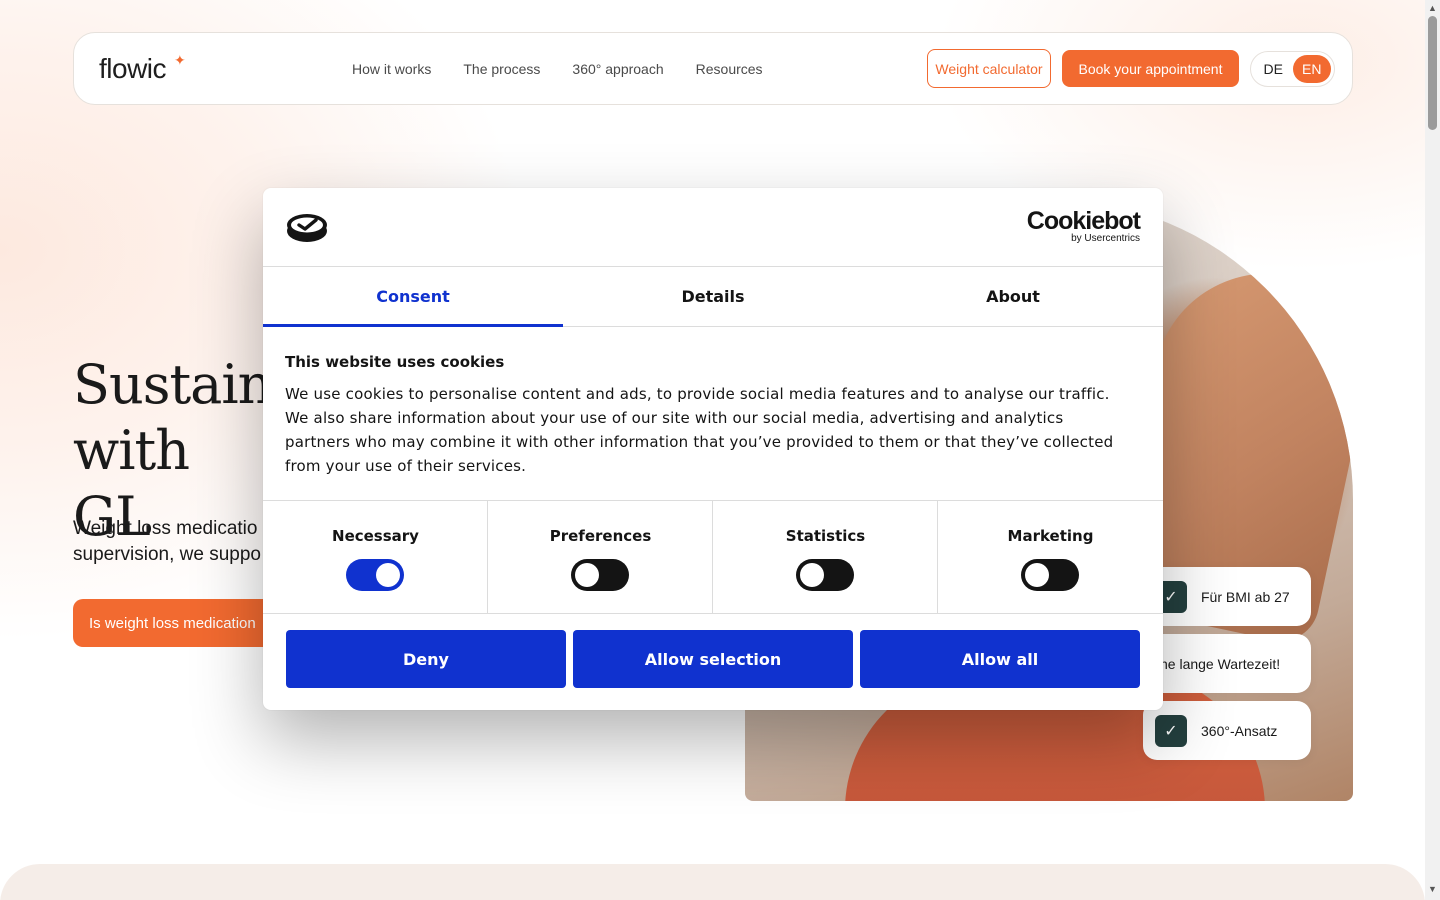  I want to click on allow-selection-button: Allow selection, so click(713, 659).